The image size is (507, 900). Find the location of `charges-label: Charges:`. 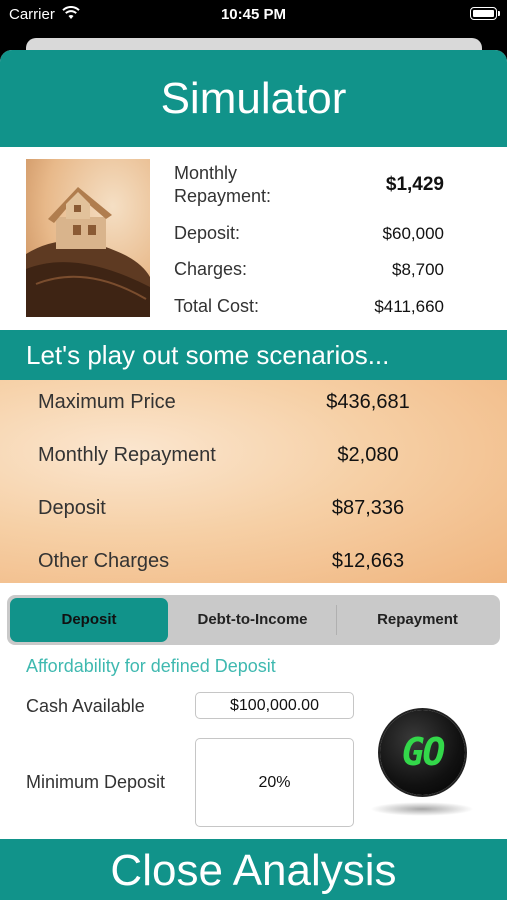

charges-label: Charges: is located at coordinates (211, 269).